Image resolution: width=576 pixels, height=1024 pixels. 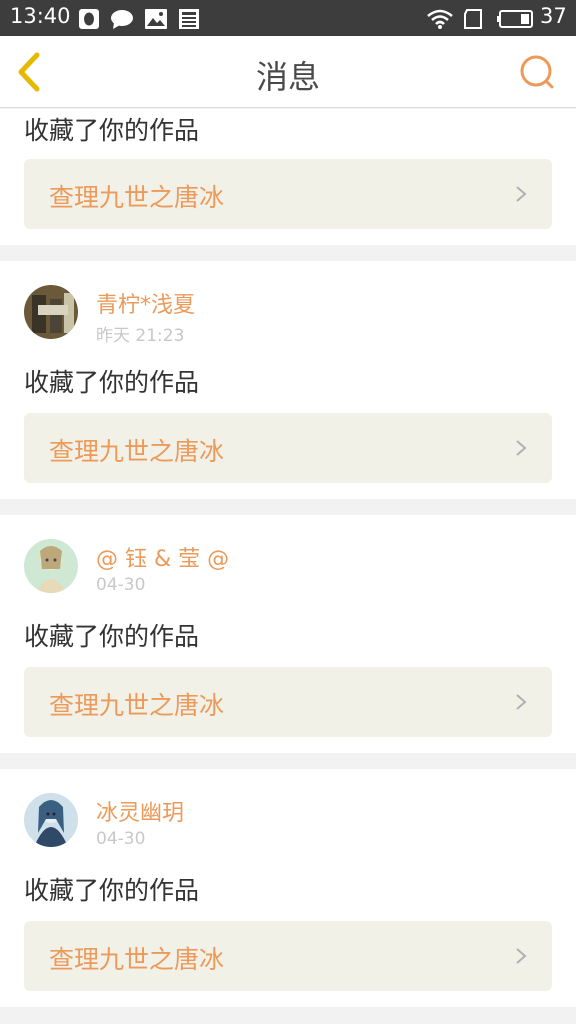 I want to click on wifi-icon, so click(x=440, y=19).